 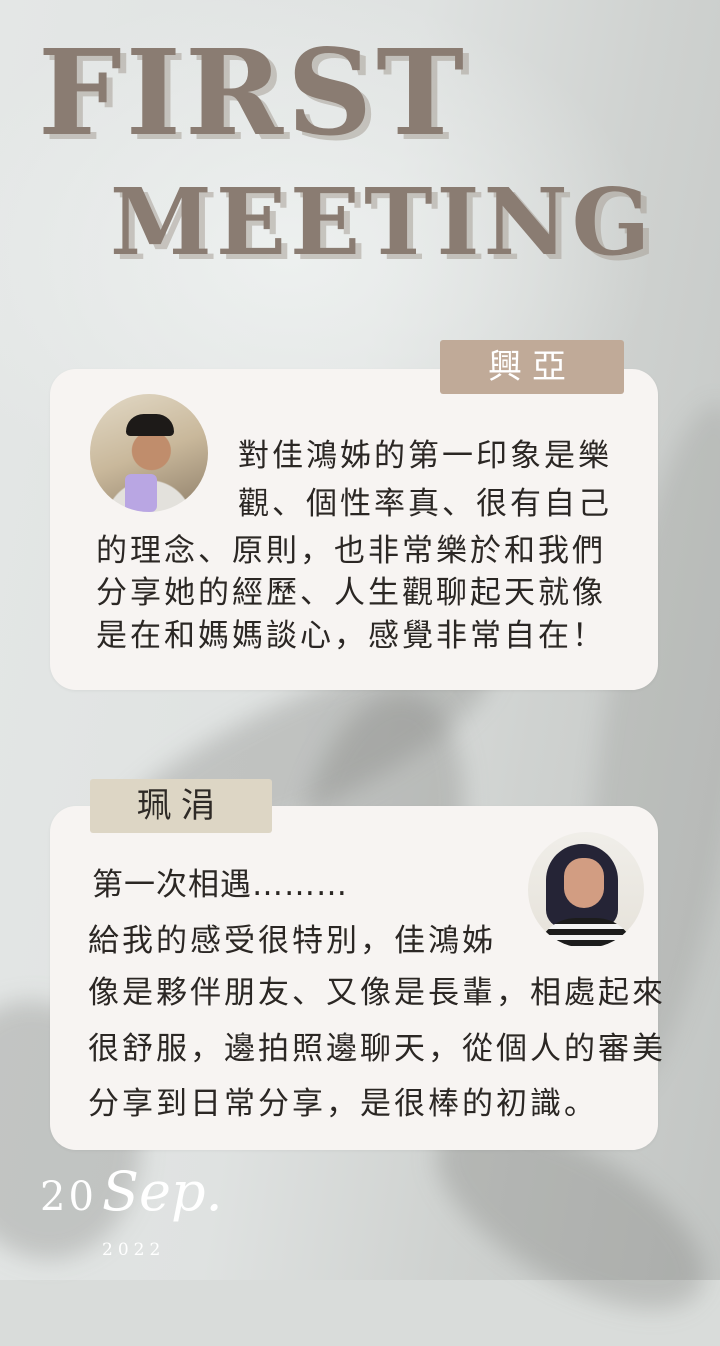 What do you see at coordinates (253, 92) in the screenshot?
I see `title-first: FIRST` at bounding box center [253, 92].